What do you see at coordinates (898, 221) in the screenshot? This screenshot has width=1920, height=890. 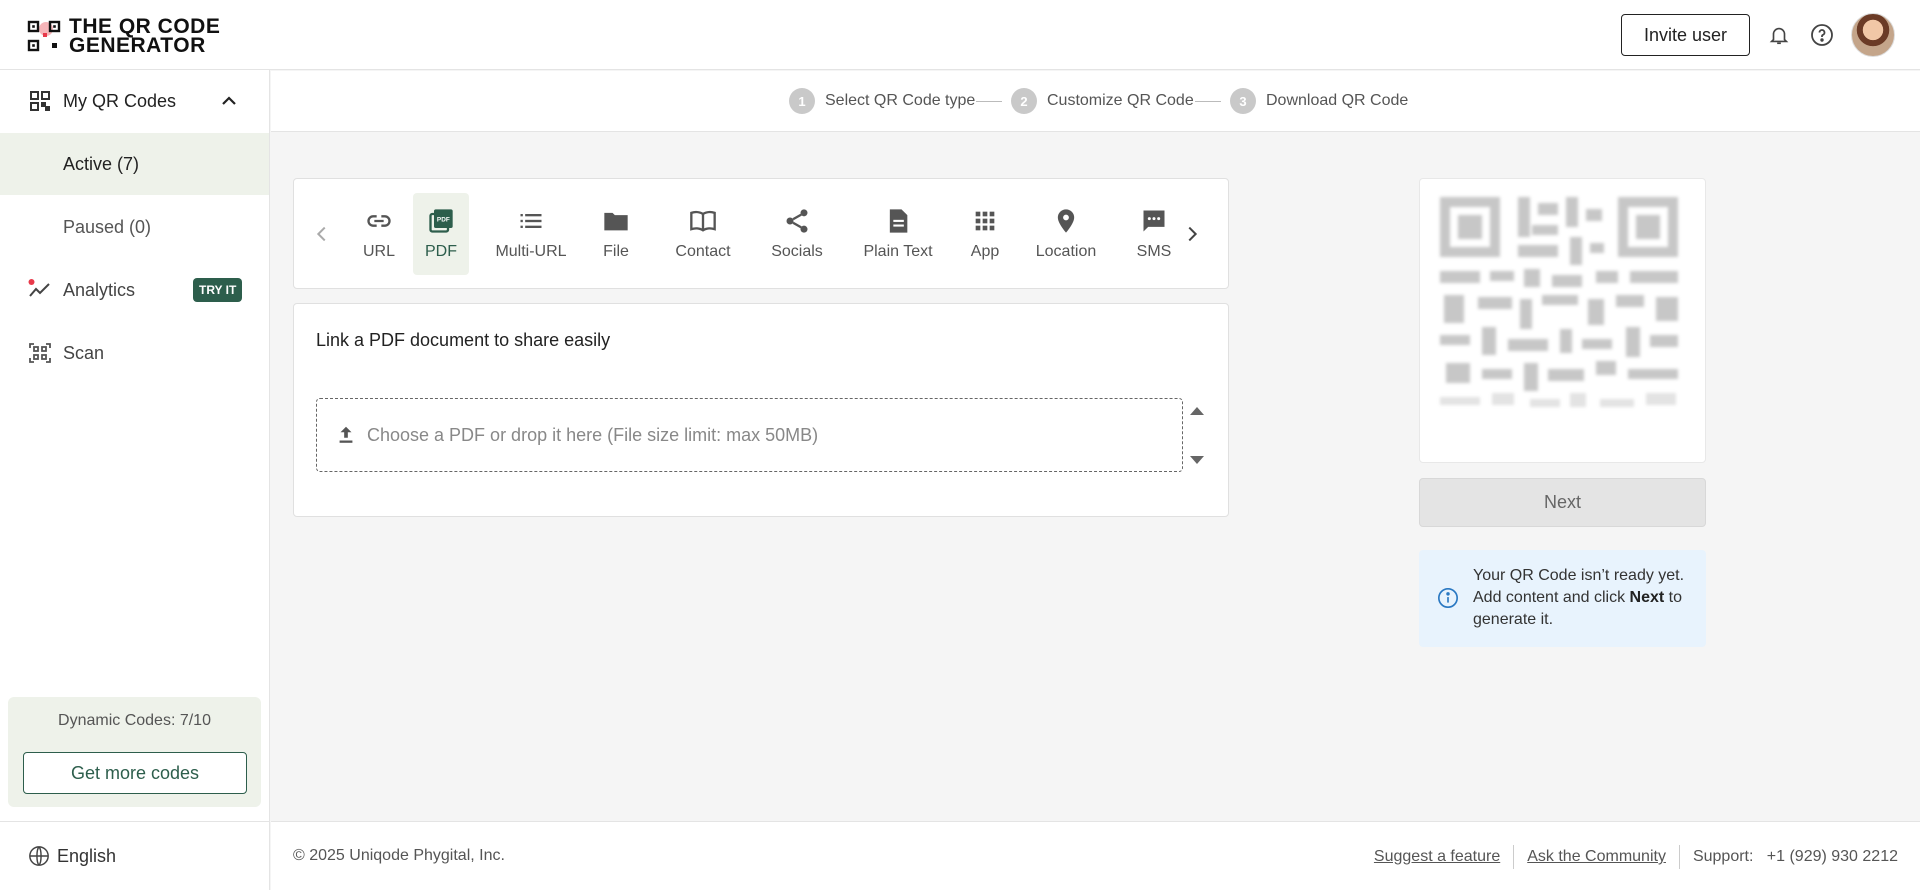 I see `document-icon` at bounding box center [898, 221].